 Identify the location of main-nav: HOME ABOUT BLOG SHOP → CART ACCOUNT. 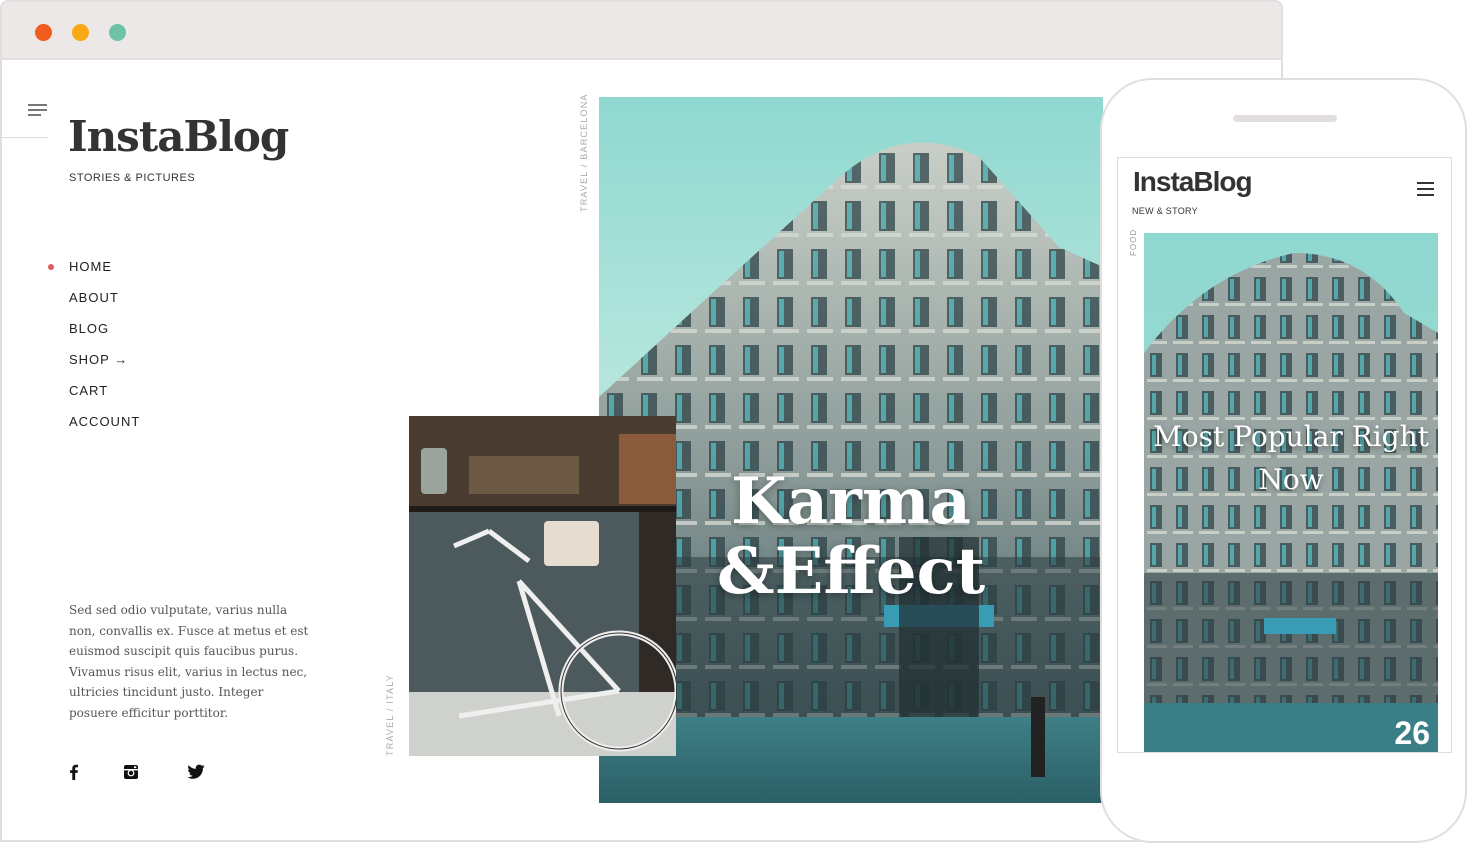
(93, 352).